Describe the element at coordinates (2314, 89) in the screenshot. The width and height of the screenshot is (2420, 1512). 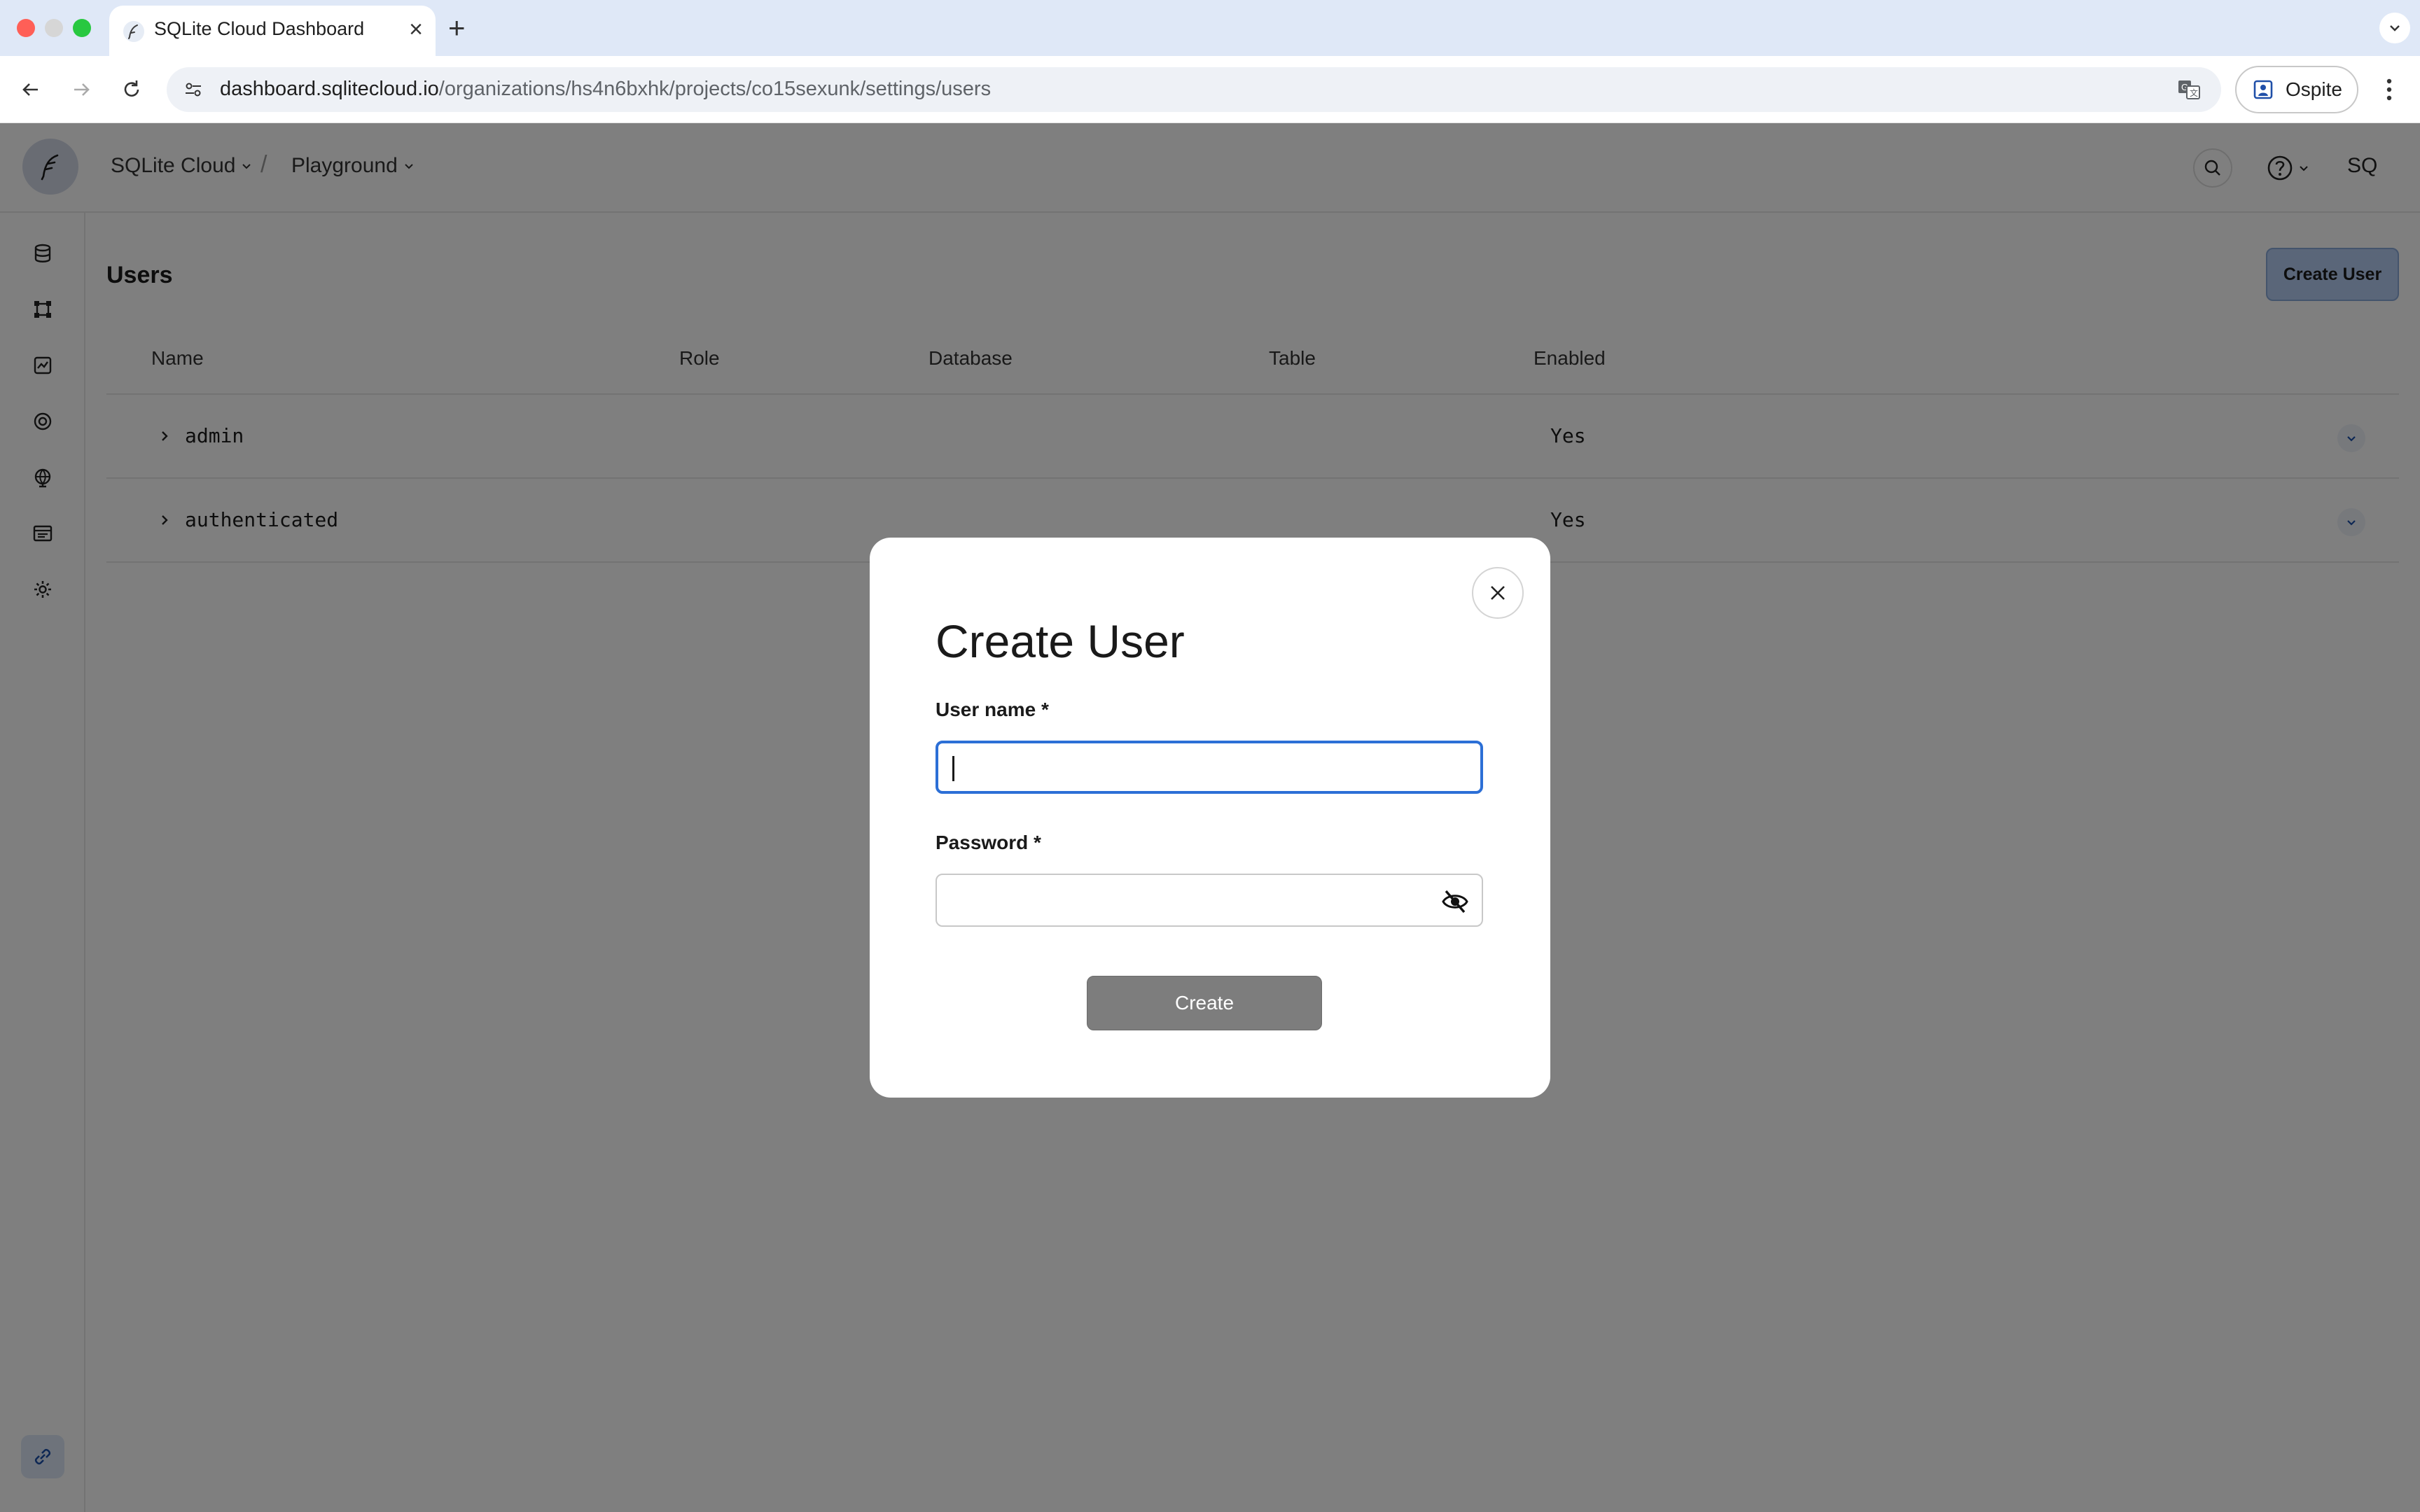
I see `profile-label: Ospite` at that location.